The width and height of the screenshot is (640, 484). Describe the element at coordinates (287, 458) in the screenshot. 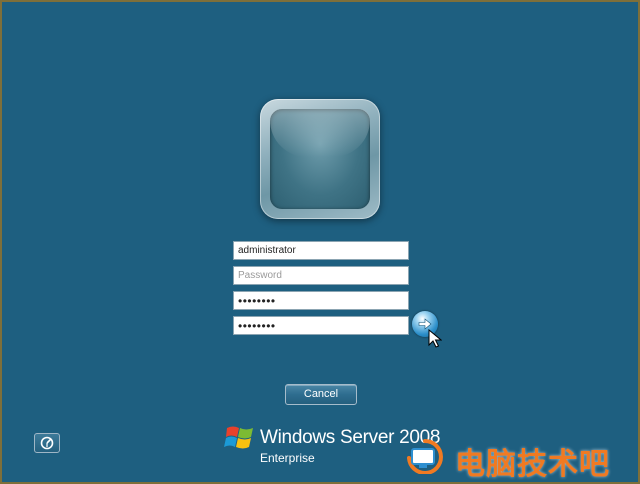

I see `product-edition: Enterprise` at that location.